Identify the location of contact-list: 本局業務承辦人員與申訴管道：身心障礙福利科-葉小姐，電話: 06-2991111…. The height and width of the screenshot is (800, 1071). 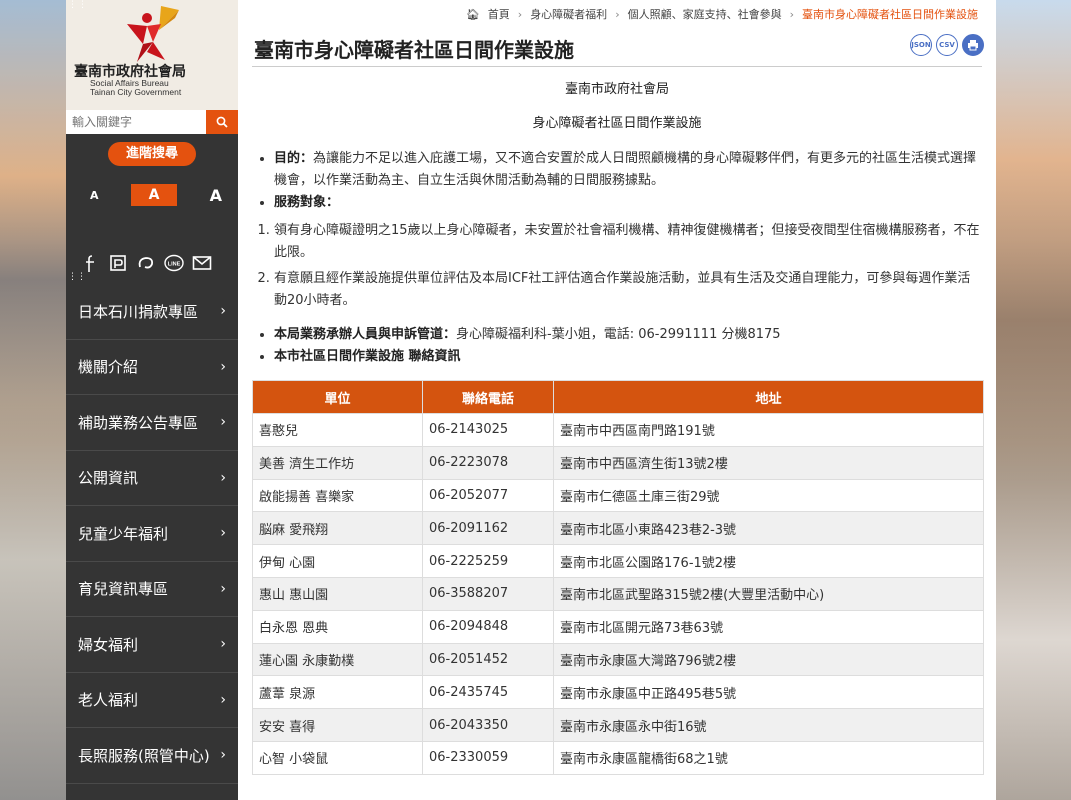
(617, 346).